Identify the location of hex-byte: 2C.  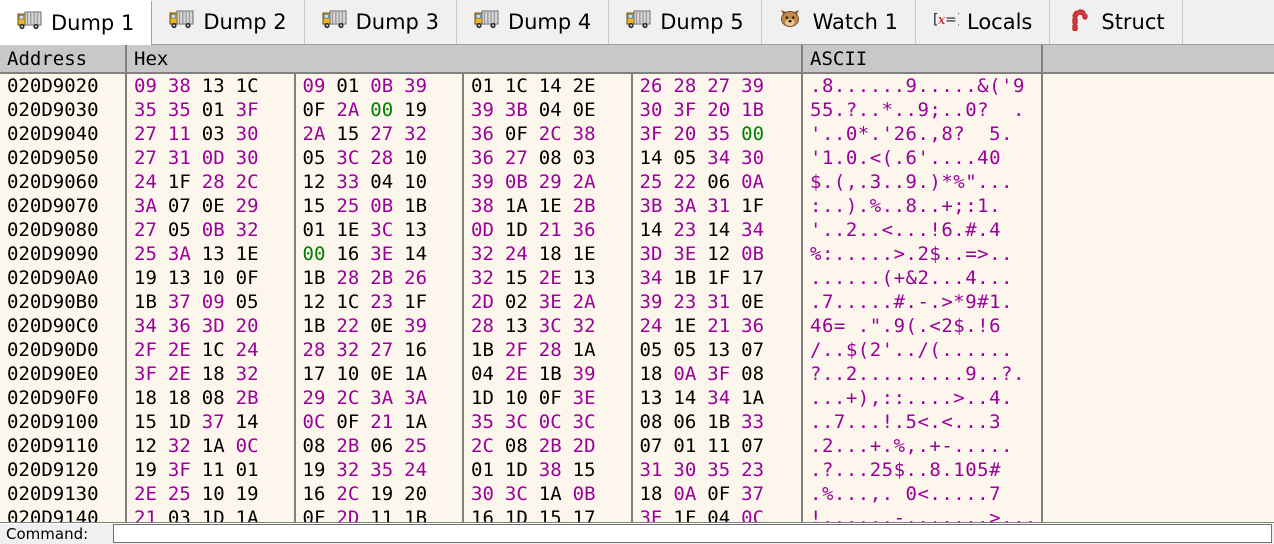
(556, 134).